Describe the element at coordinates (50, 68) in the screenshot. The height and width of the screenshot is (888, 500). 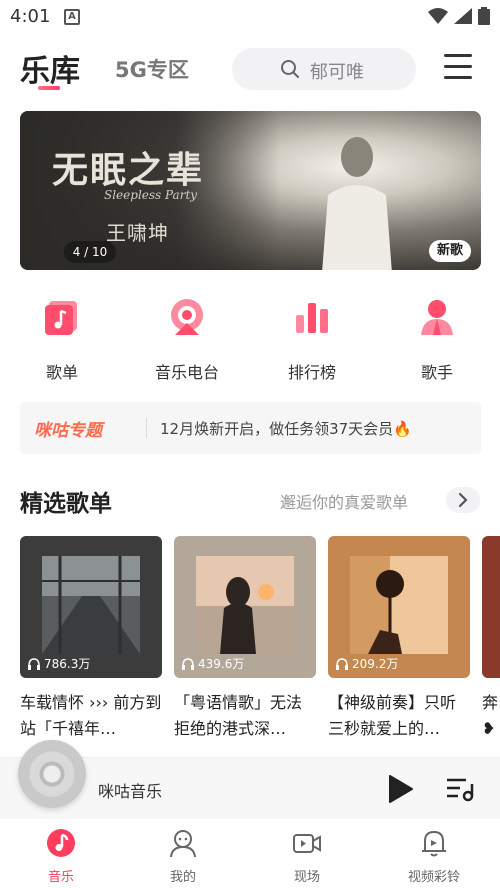
I see `tab-music-library: 乐库` at that location.